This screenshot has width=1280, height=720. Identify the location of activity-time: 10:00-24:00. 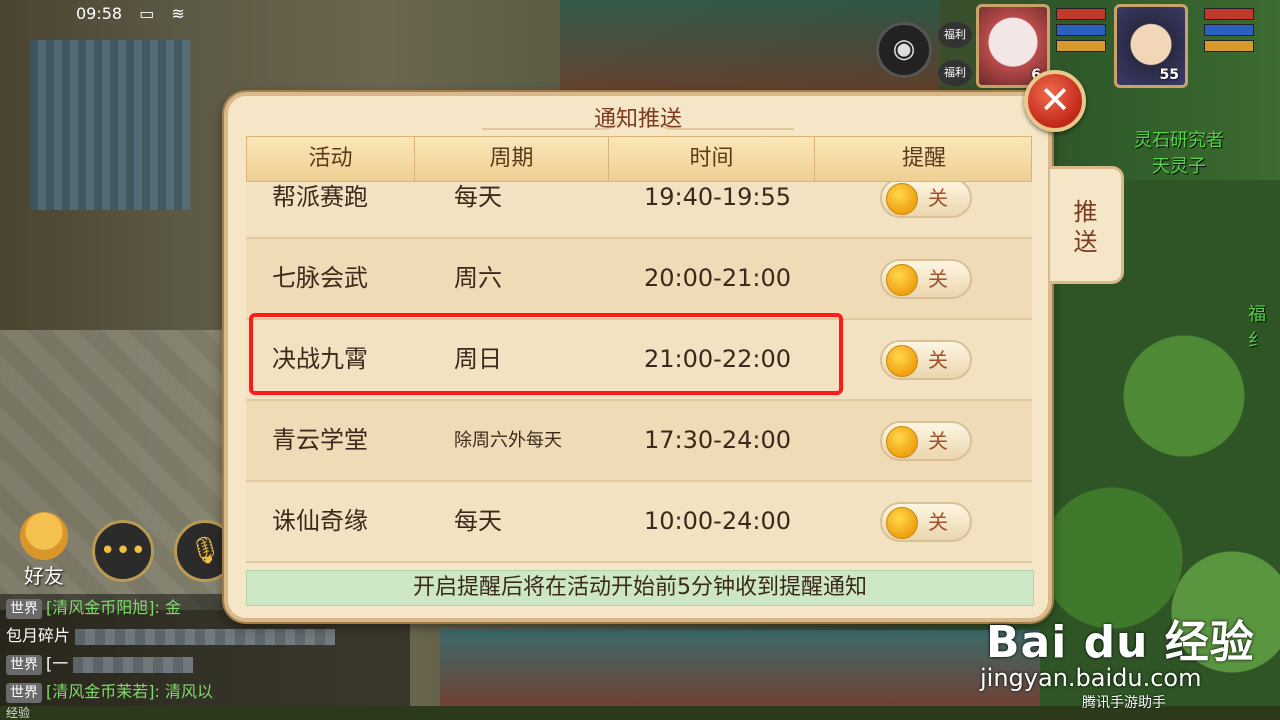
(717, 521).